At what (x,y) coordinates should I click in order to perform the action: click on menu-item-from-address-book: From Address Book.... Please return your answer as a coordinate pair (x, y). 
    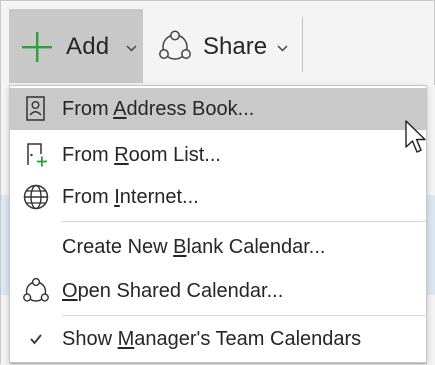
    Looking at the image, I should click on (218, 109).